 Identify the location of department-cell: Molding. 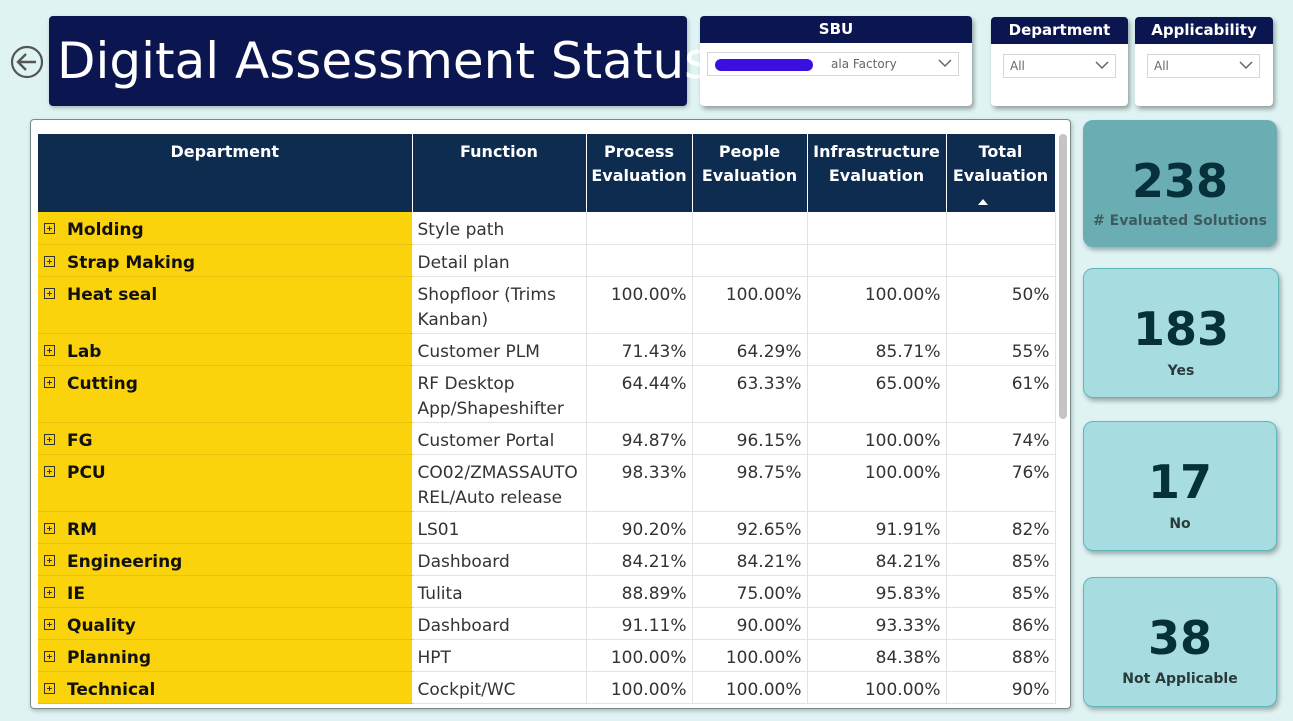
(225, 228).